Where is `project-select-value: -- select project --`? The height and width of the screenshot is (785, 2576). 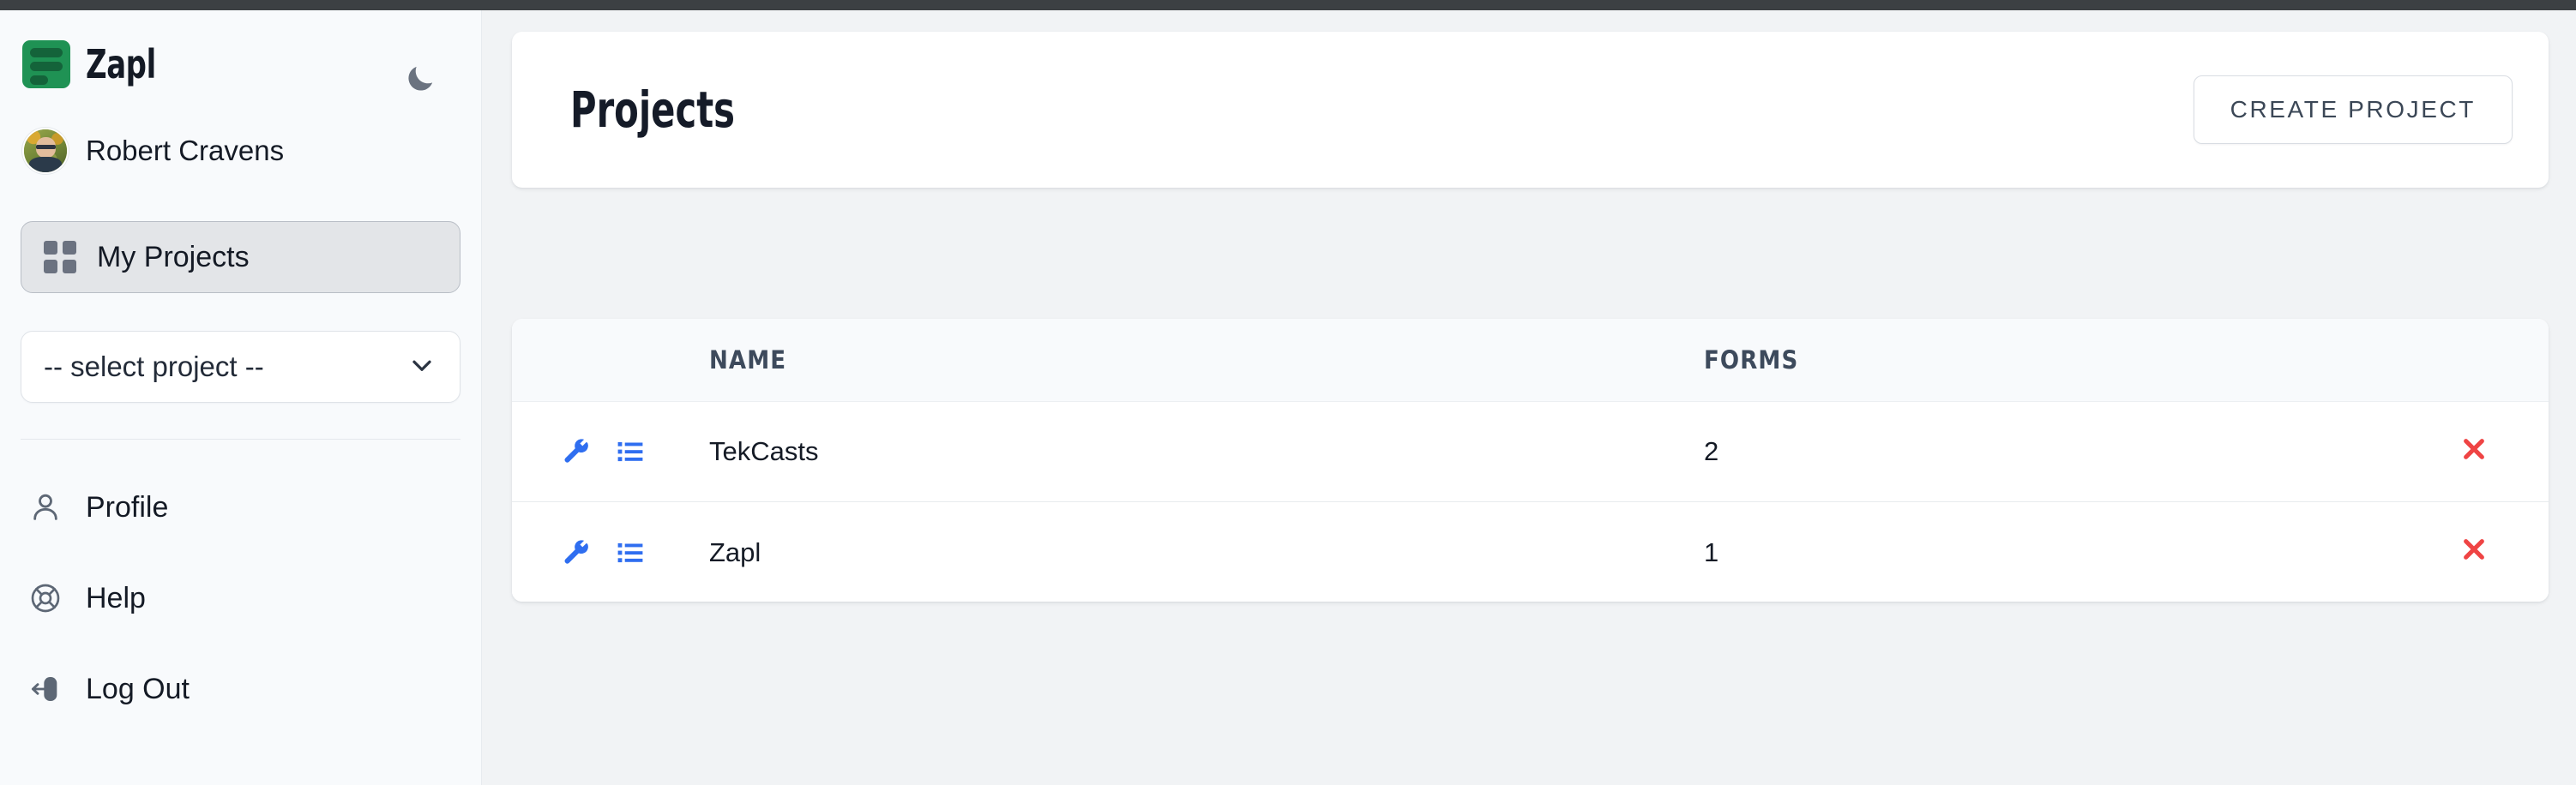
project-select-value: -- select project -- is located at coordinates (154, 366).